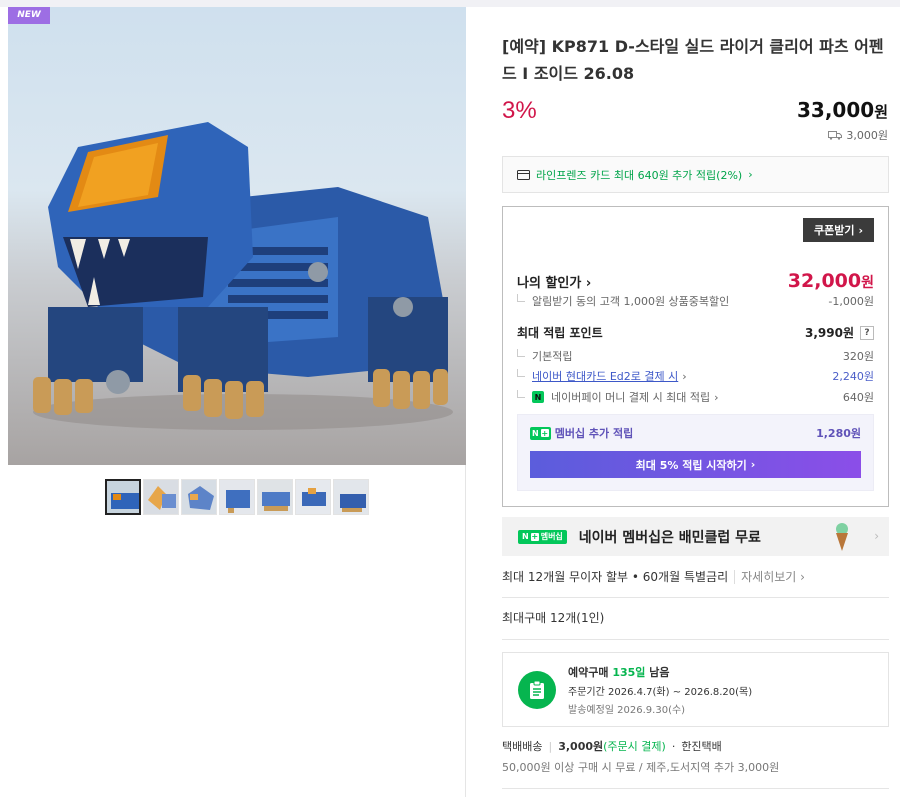 Image resolution: width=900 pixels, height=797 pixels. What do you see at coordinates (639, 175) in the screenshot?
I see `card-benefit-text: 라인프렌즈 카드 최대 640원 추가 적립(2%)` at bounding box center [639, 175].